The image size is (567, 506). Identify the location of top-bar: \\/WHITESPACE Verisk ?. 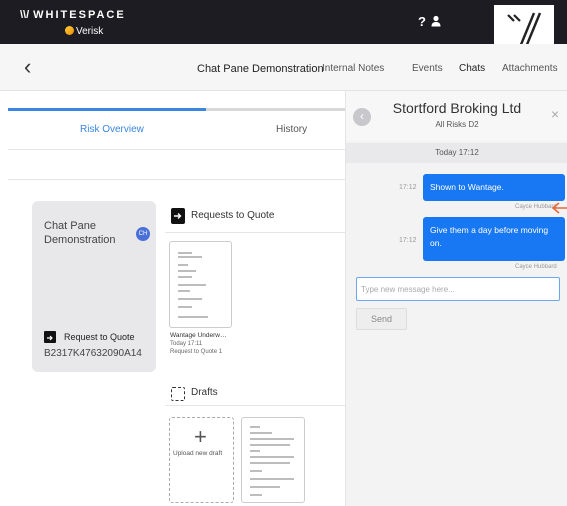
(283, 26).